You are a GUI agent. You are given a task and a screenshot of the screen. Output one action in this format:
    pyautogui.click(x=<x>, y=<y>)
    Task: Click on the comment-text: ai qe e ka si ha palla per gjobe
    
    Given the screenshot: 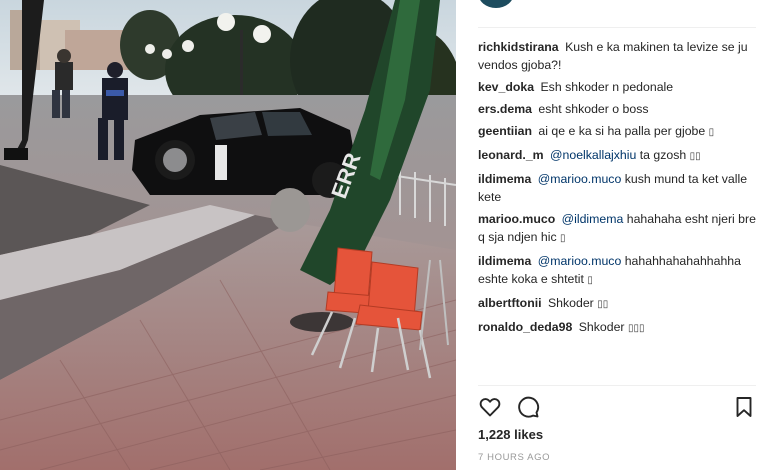 What is the action you would take?
    pyautogui.click(x=621, y=131)
    